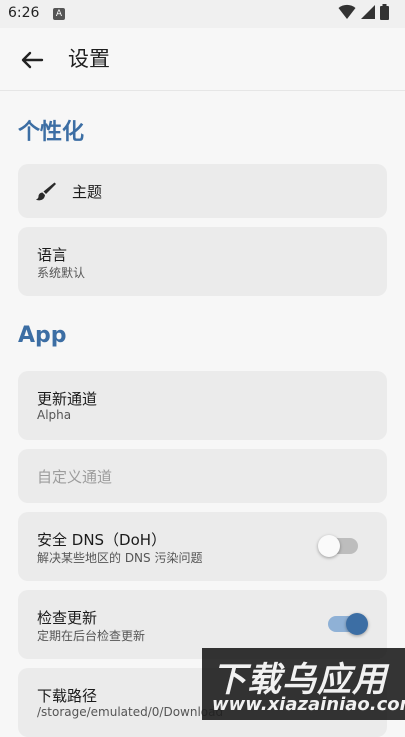  What do you see at coordinates (202, 261) in the screenshot?
I see `settings-item-language: 语言 系统默认` at bounding box center [202, 261].